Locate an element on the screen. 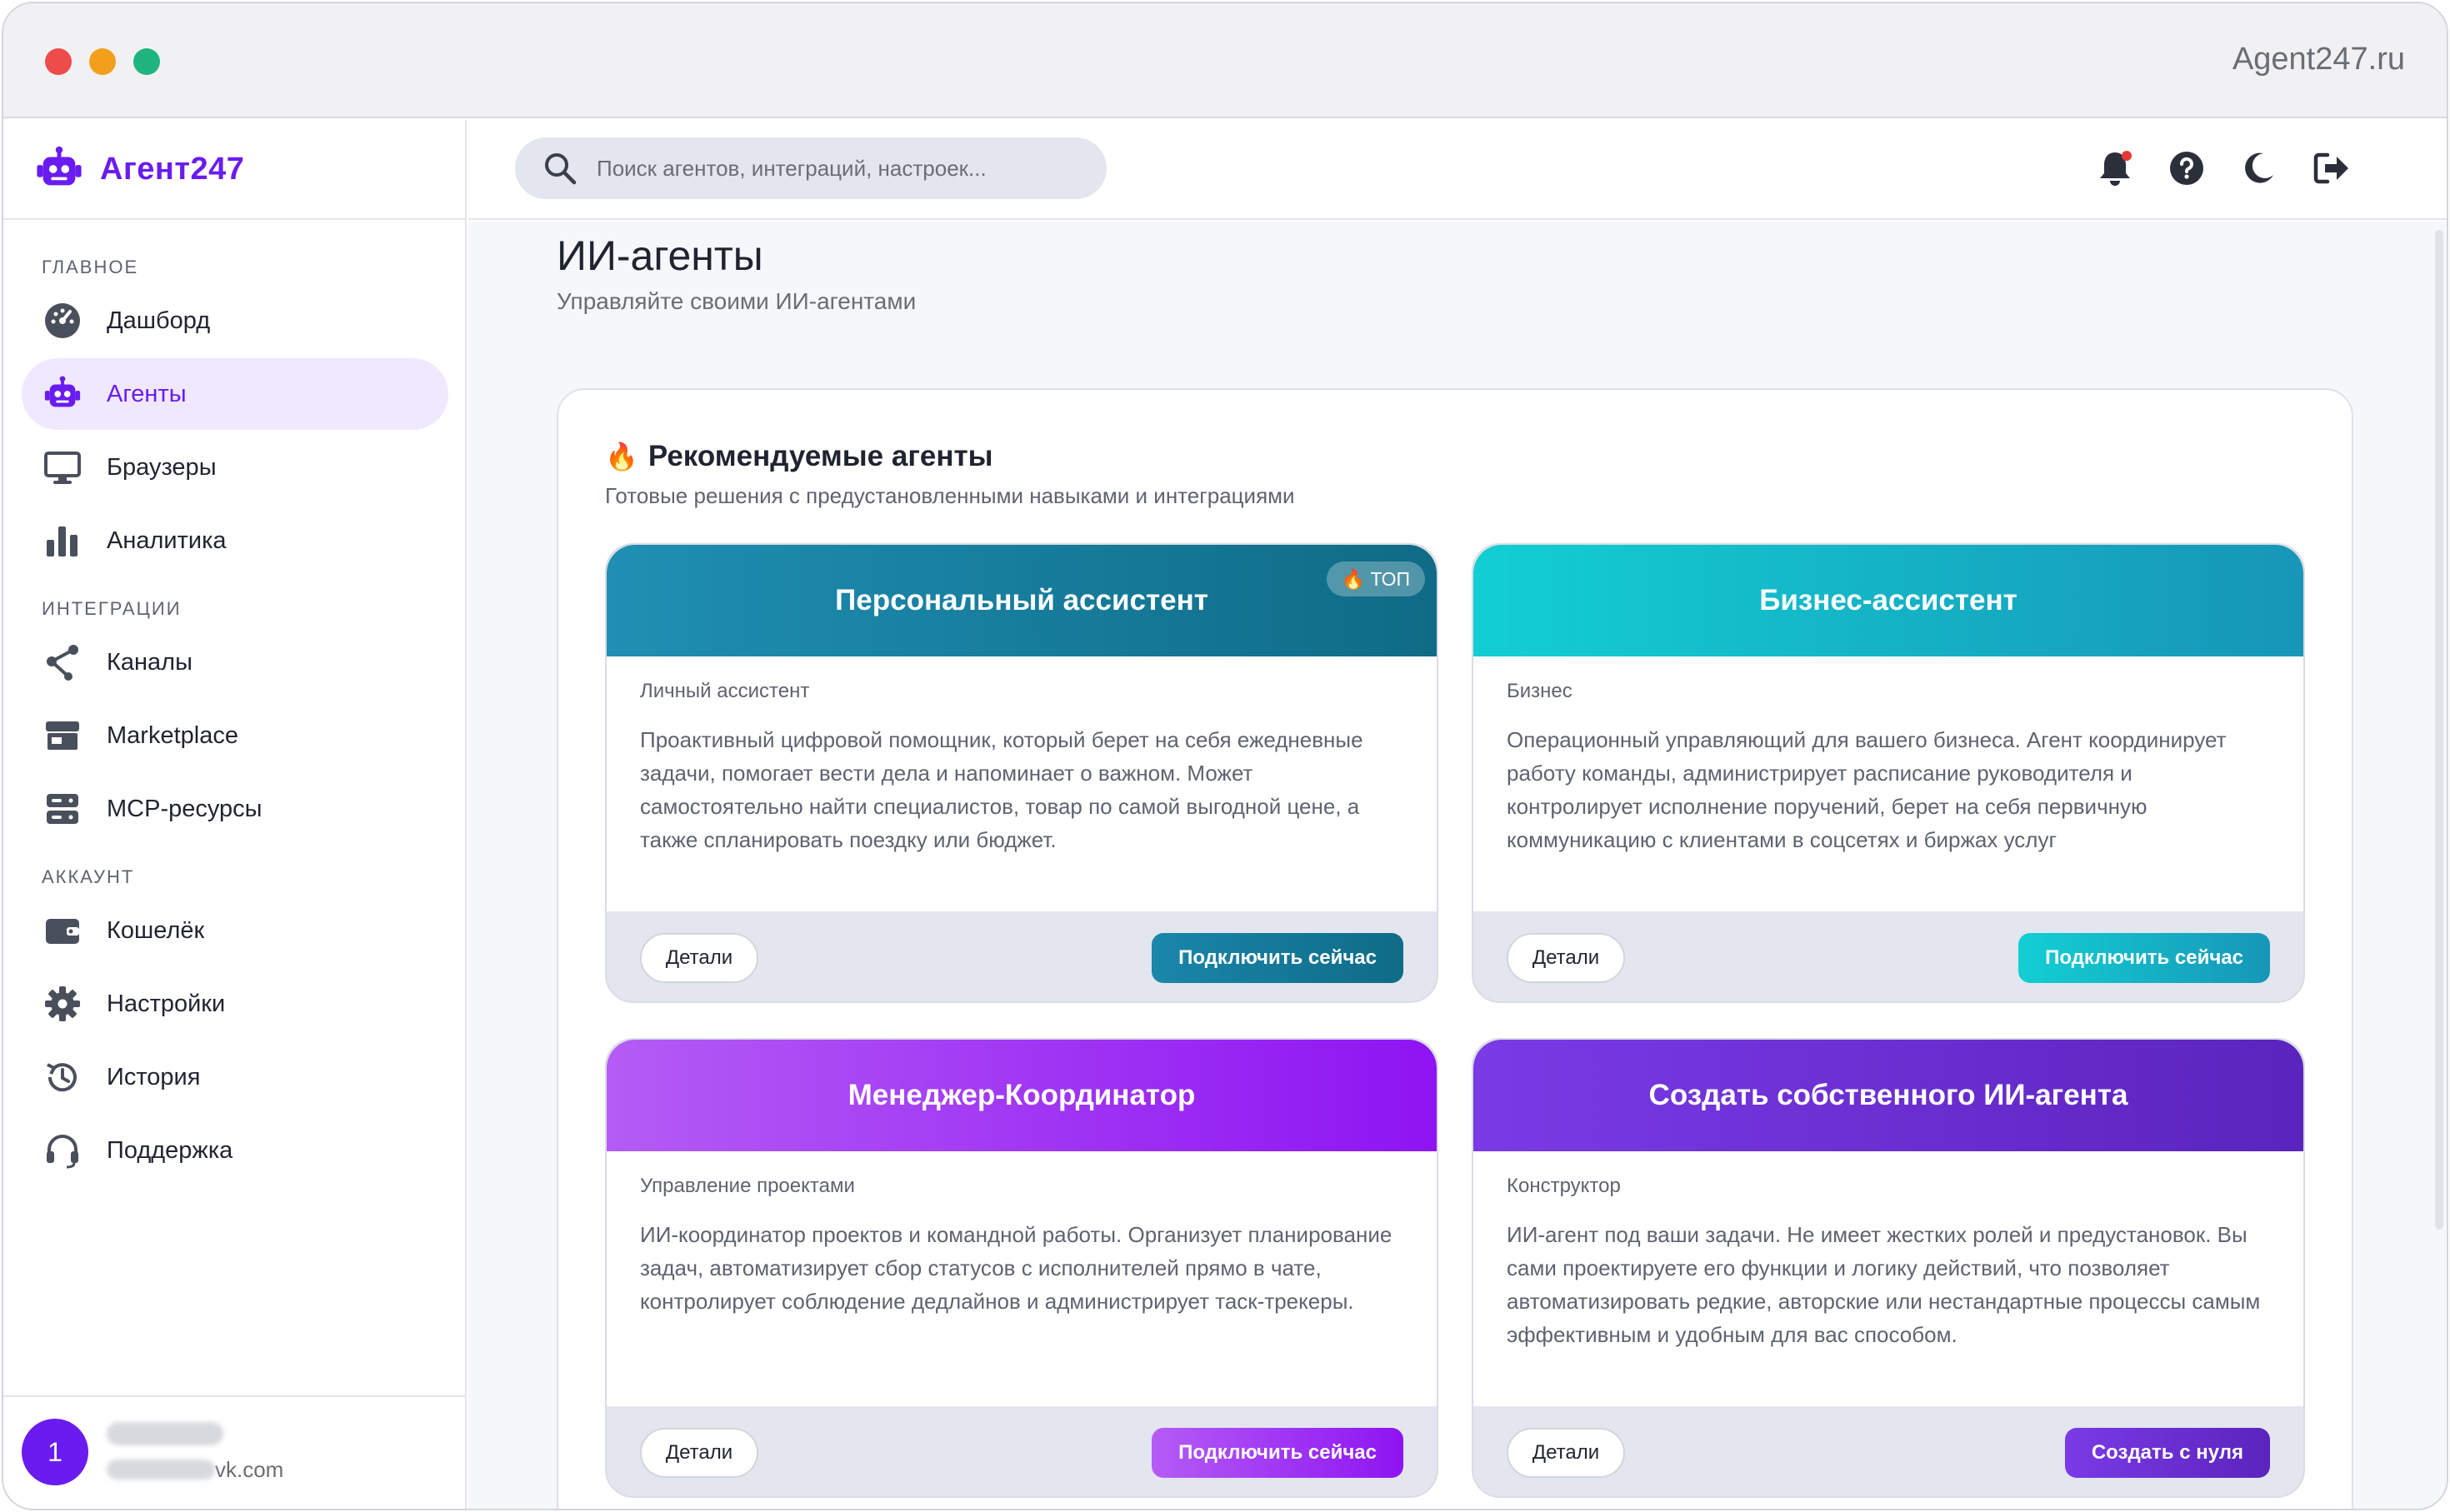 This screenshot has width=2450, height=1512. user-email: vk.com is located at coordinates (195, 1469).